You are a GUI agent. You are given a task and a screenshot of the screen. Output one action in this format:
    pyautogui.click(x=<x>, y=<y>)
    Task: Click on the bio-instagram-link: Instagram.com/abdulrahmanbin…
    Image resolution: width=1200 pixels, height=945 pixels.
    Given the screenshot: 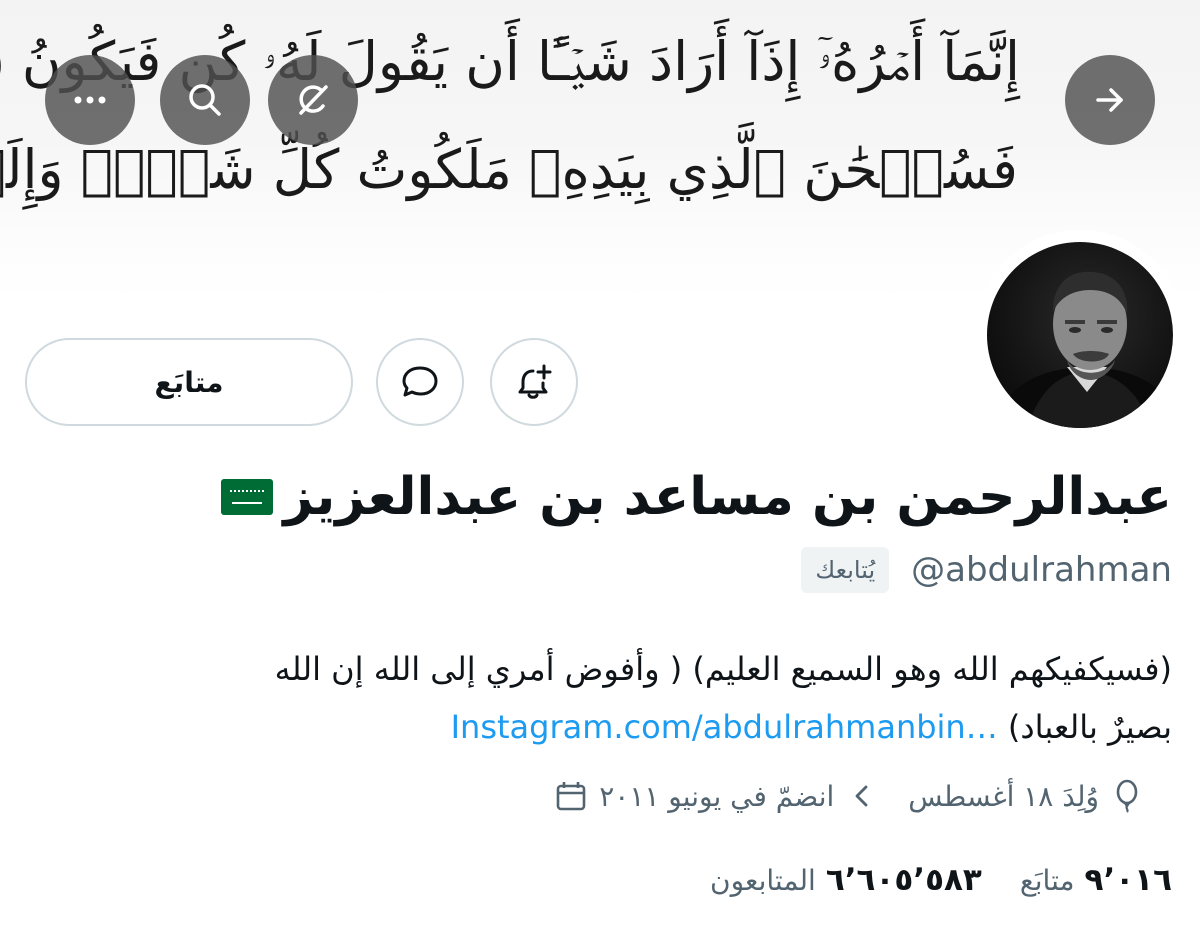 What is the action you would take?
    pyautogui.click(x=724, y=727)
    